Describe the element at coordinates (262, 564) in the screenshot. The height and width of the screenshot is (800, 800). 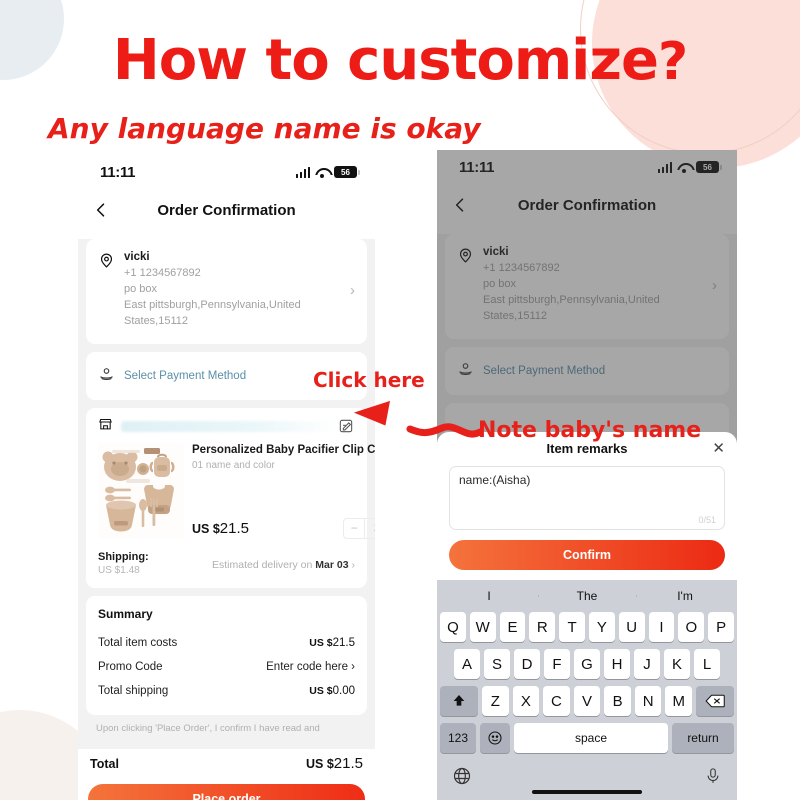
I see `delivery-estimate-prefix: Estimated delivery on` at that location.